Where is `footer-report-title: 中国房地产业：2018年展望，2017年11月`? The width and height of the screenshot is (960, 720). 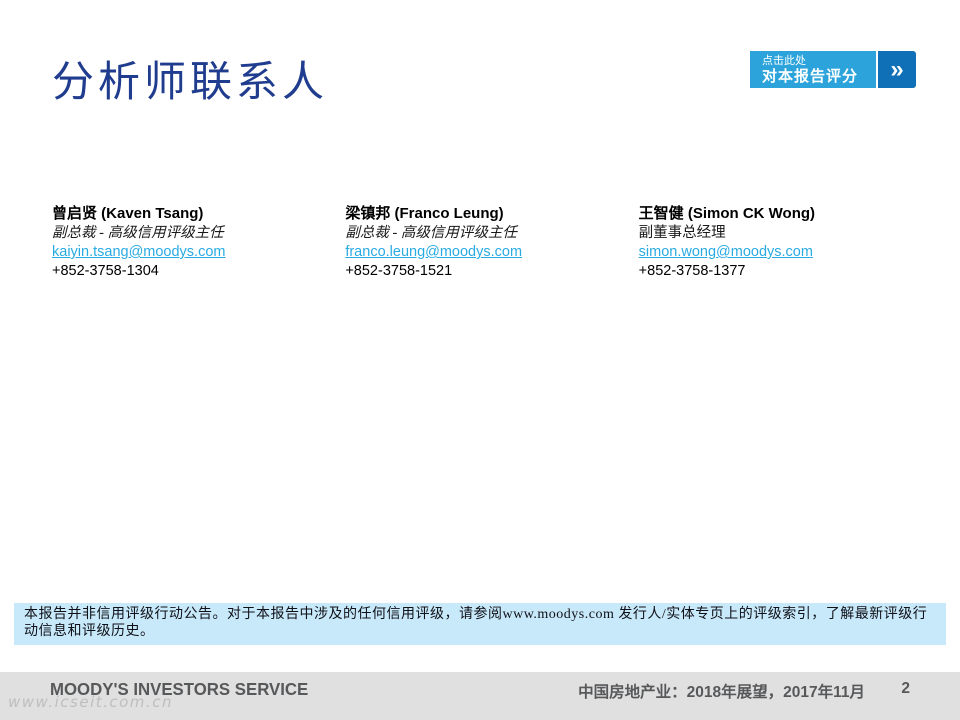 footer-report-title: 中国房地产业：2018年展望，2017年11月 is located at coordinates (721, 692).